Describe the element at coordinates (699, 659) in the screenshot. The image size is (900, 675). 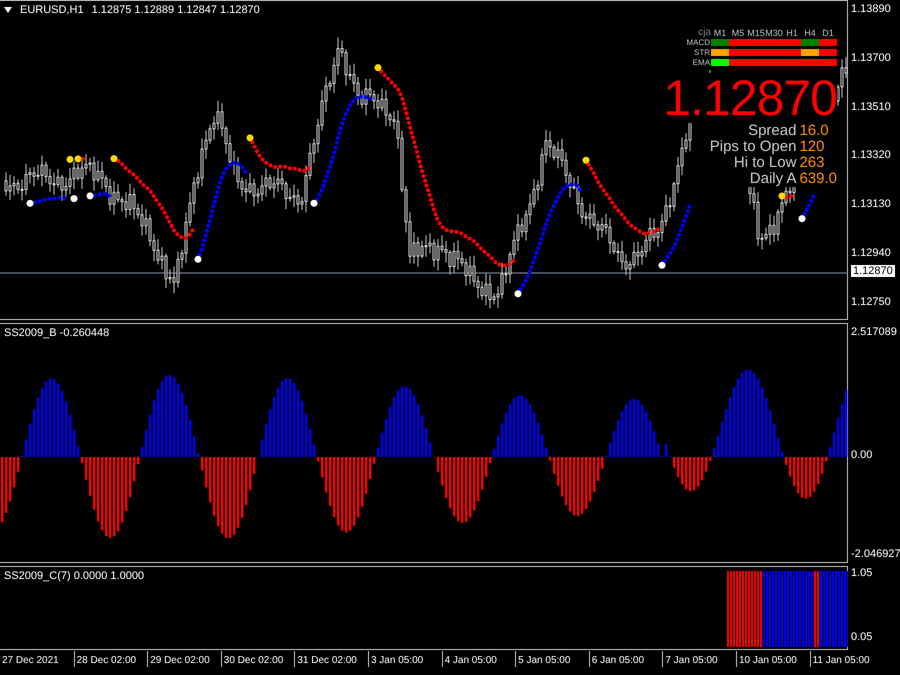
I see `time-label: 7 Jan 05:00` at that location.